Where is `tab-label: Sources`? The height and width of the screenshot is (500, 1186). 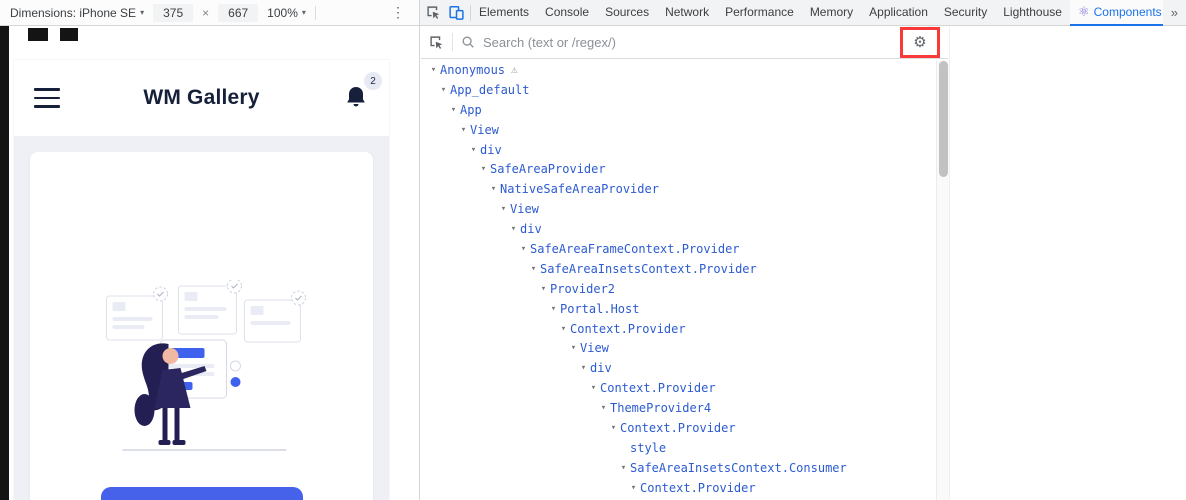 tab-label: Sources is located at coordinates (627, 11).